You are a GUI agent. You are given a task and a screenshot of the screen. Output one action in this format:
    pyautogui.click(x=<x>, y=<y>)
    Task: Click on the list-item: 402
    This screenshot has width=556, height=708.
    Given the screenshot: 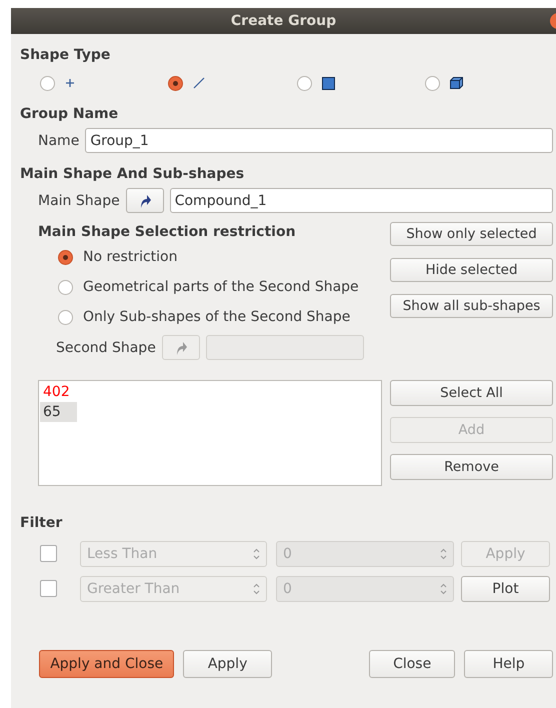 What is the action you would take?
    pyautogui.click(x=58, y=392)
    